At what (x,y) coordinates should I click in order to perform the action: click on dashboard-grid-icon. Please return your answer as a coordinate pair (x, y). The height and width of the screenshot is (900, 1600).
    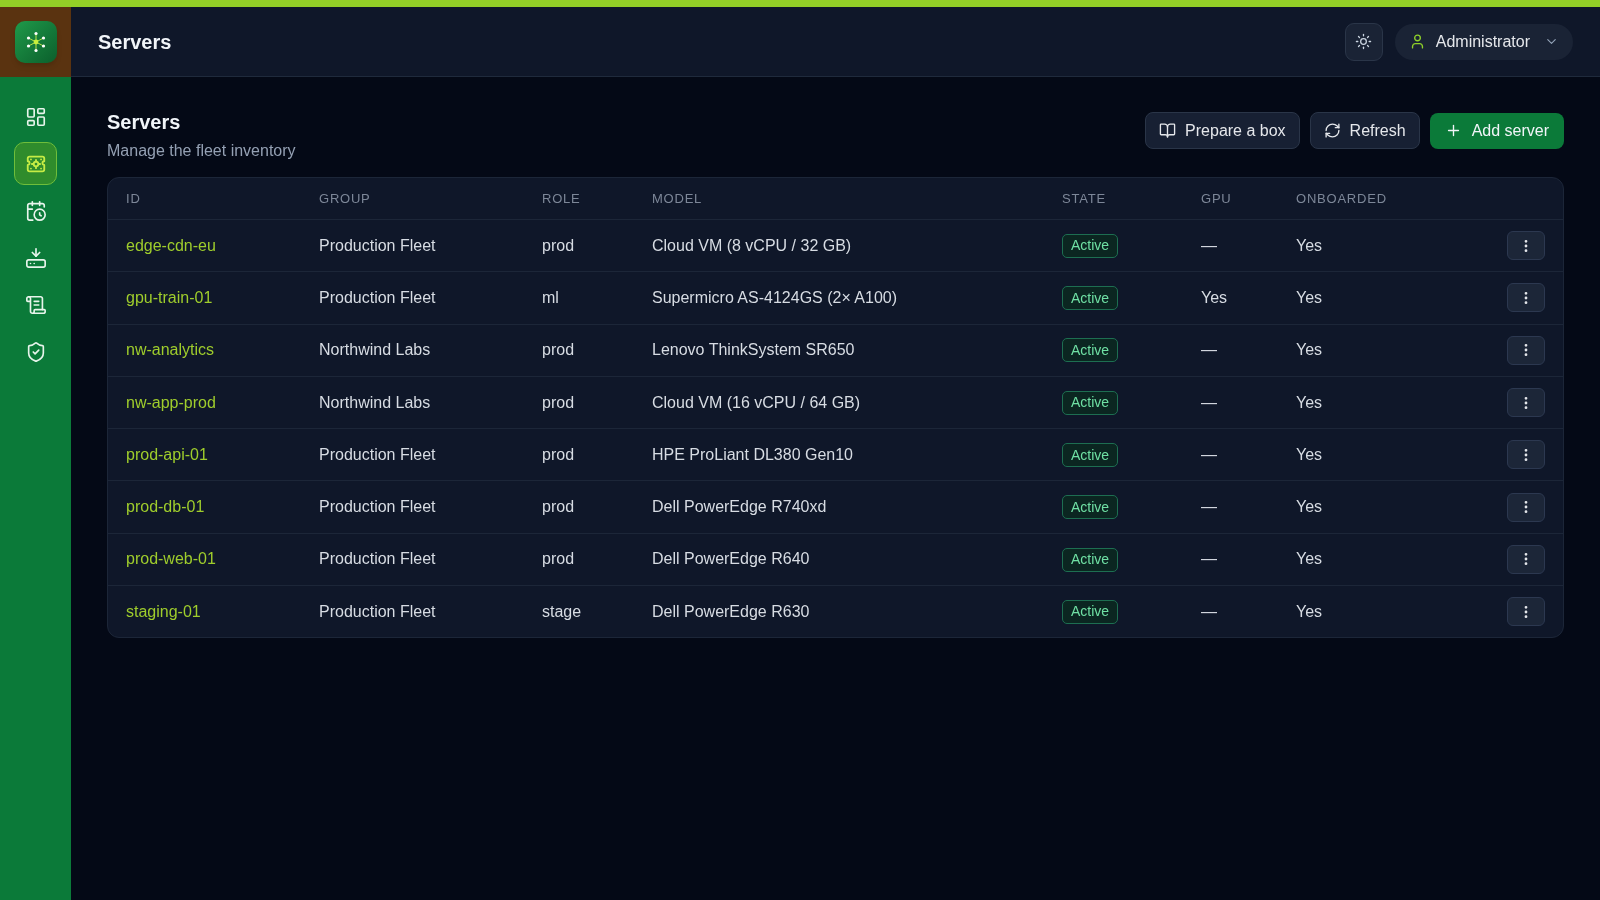
    Looking at the image, I should click on (35, 116).